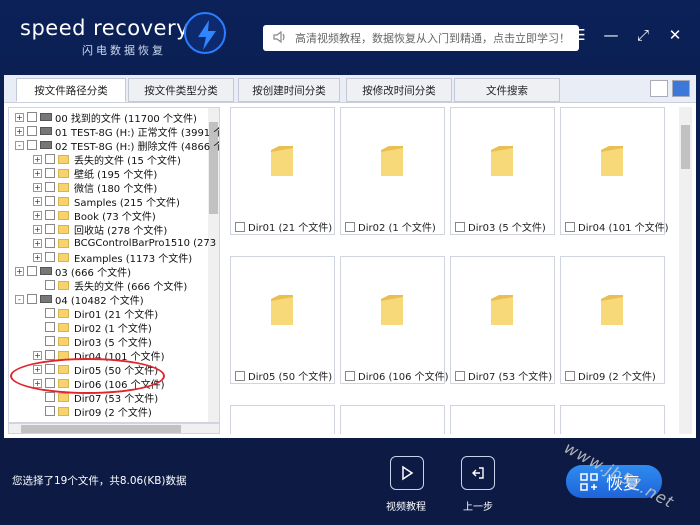  What do you see at coordinates (137, 133) in the screenshot?
I see `tree-row-label: 01 TEST-8G (H:) 正常文件 (3991 个` at bounding box center [137, 133].